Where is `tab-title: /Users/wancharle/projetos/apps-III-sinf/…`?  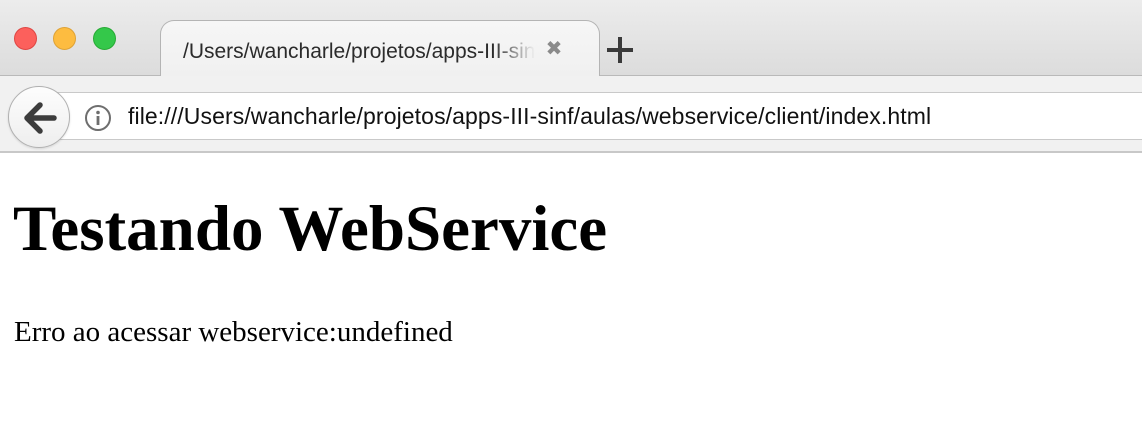
tab-title: /Users/wancharle/projetos/apps-III-sinf/… is located at coordinates (359, 51).